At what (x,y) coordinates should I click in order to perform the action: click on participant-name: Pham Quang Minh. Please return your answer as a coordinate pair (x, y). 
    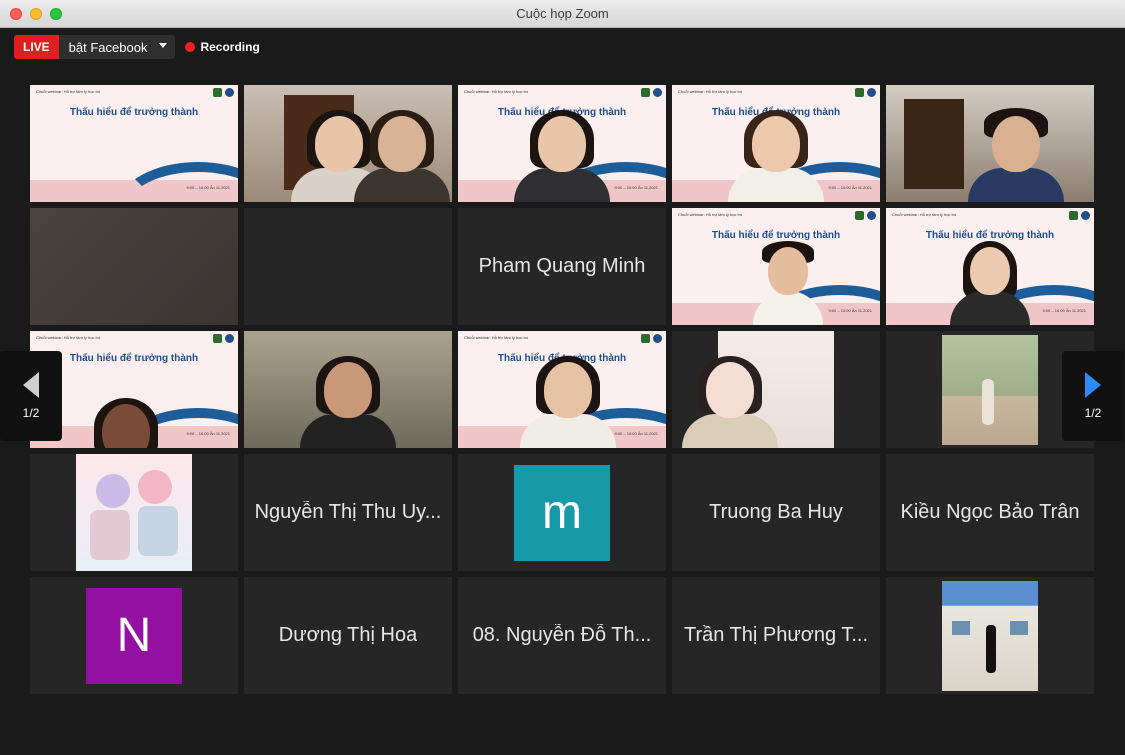
    Looking at the image, I should click on (562, 266).